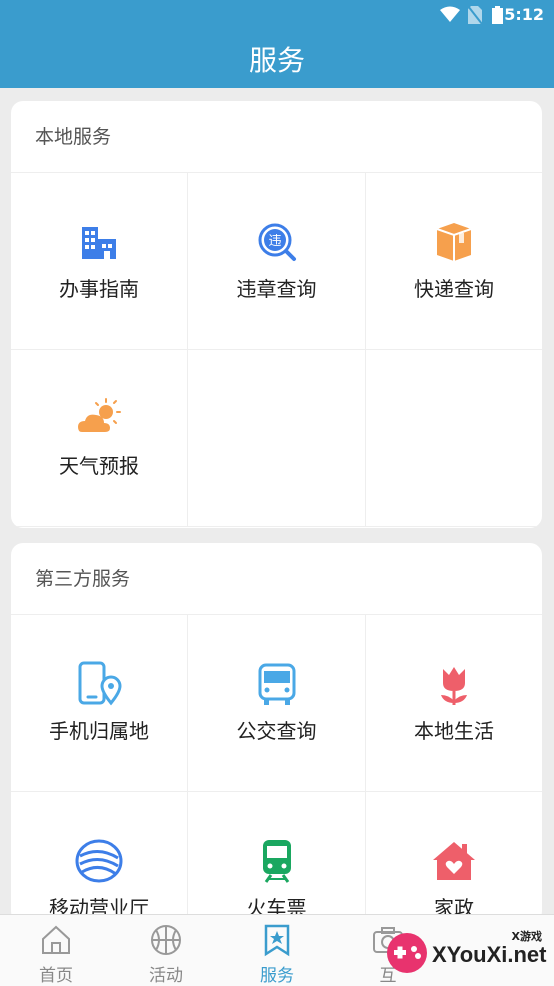 The image size is (554, 986). I want to click on section-title-local: 本地服务, so click(276, 137).